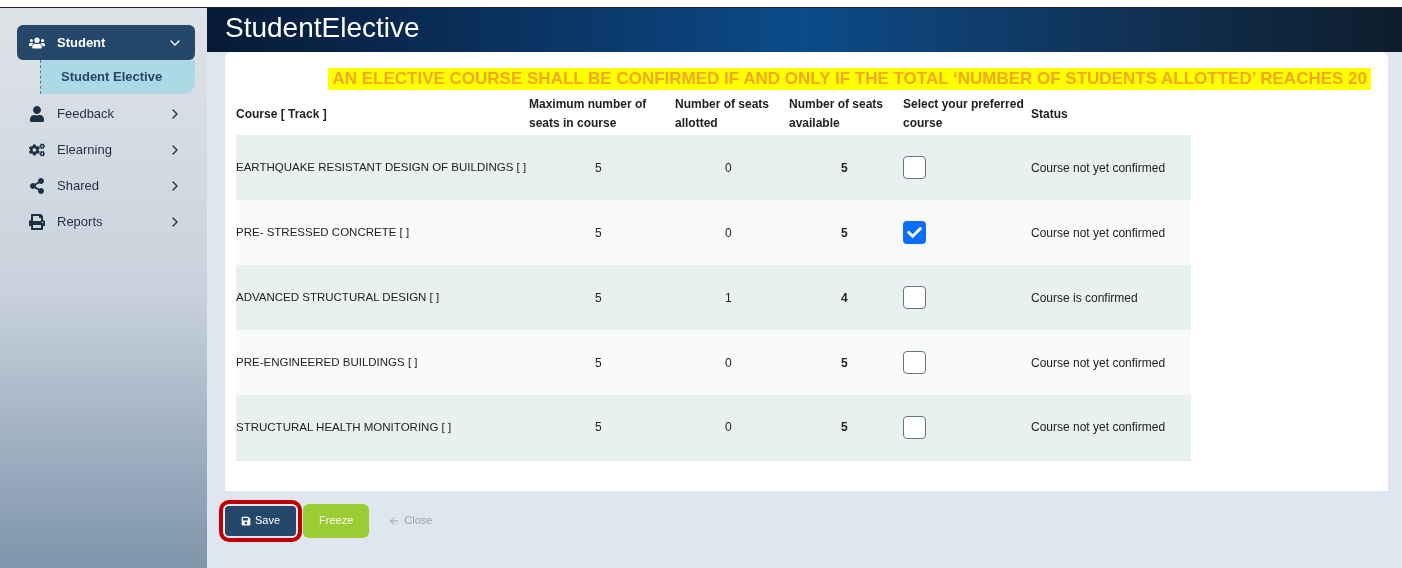 The image size is (1402, 568). I want to click on gears-icon, so click(37, 150).